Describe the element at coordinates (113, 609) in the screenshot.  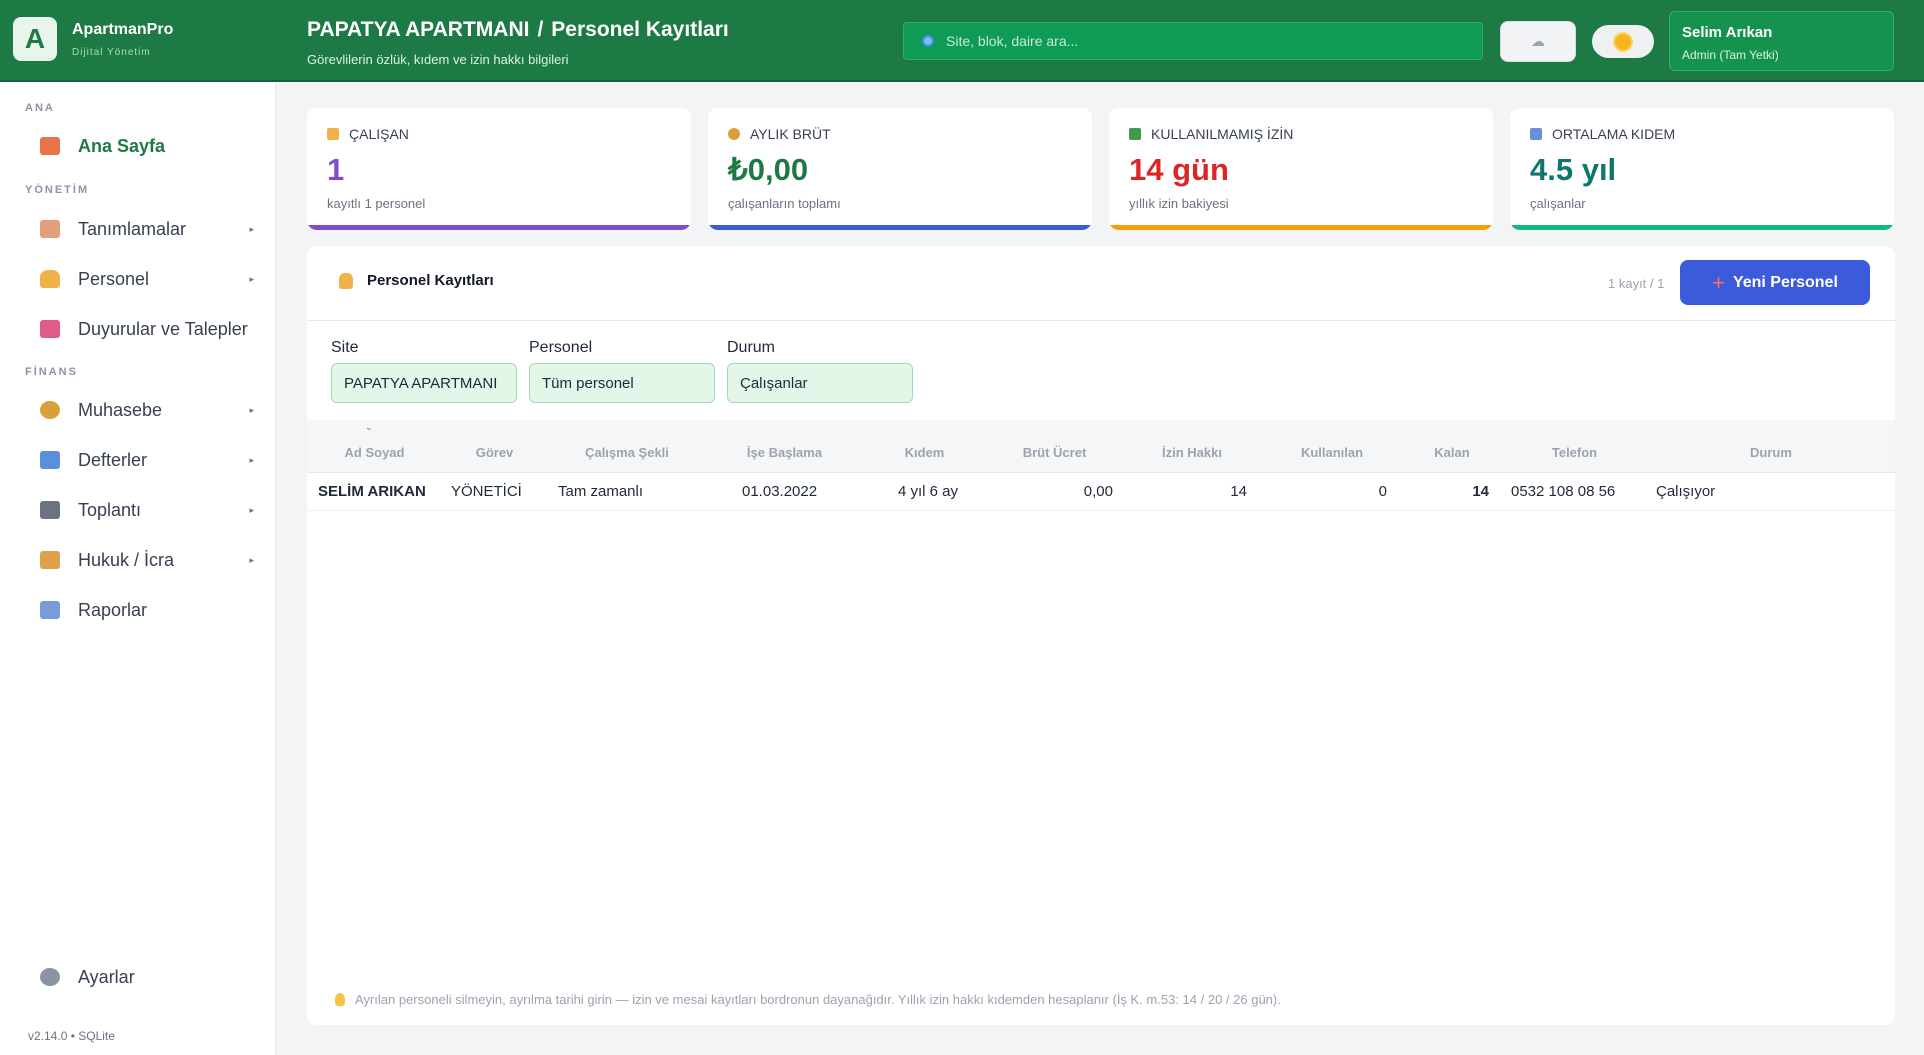
I see `sidebar-item-label: Raporlar` at that location.